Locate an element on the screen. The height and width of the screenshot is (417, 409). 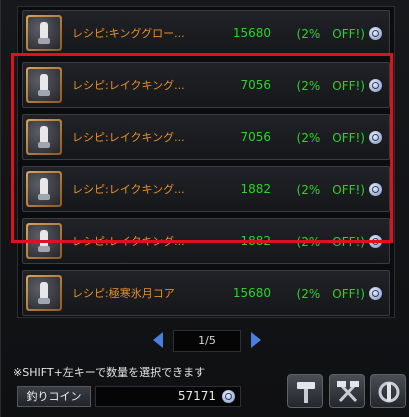
prev-page-button is located at coordinates (158, 340).